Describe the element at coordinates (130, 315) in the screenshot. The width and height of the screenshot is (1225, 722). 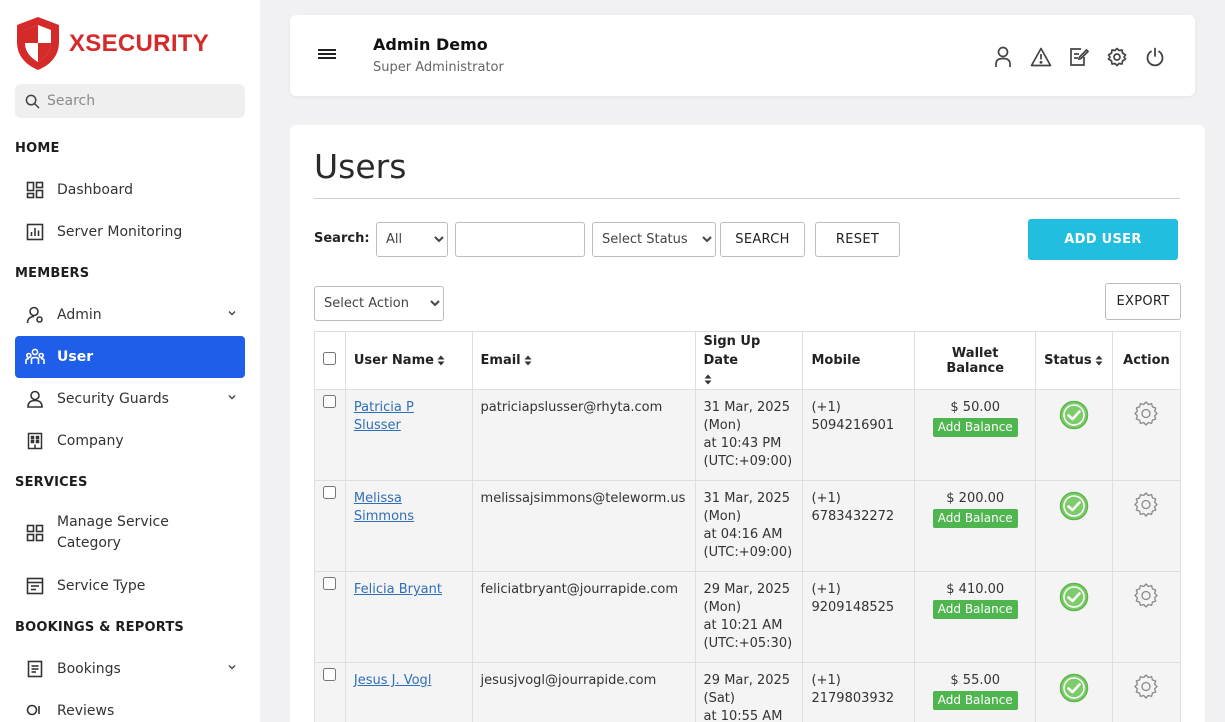
I see `sidebar-item-admin: Admin` at that location.